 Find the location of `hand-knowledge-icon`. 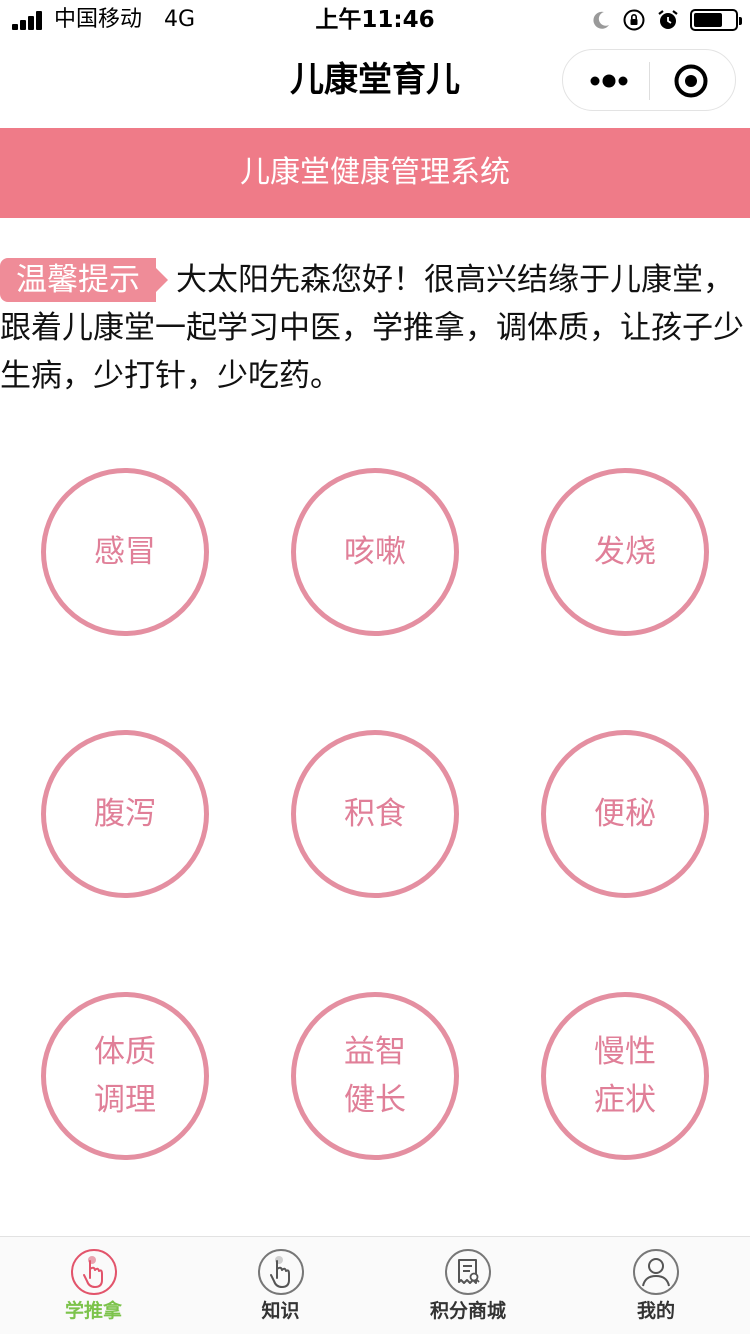

hand-knowledge-icon is located at coordinates (280, 1272).